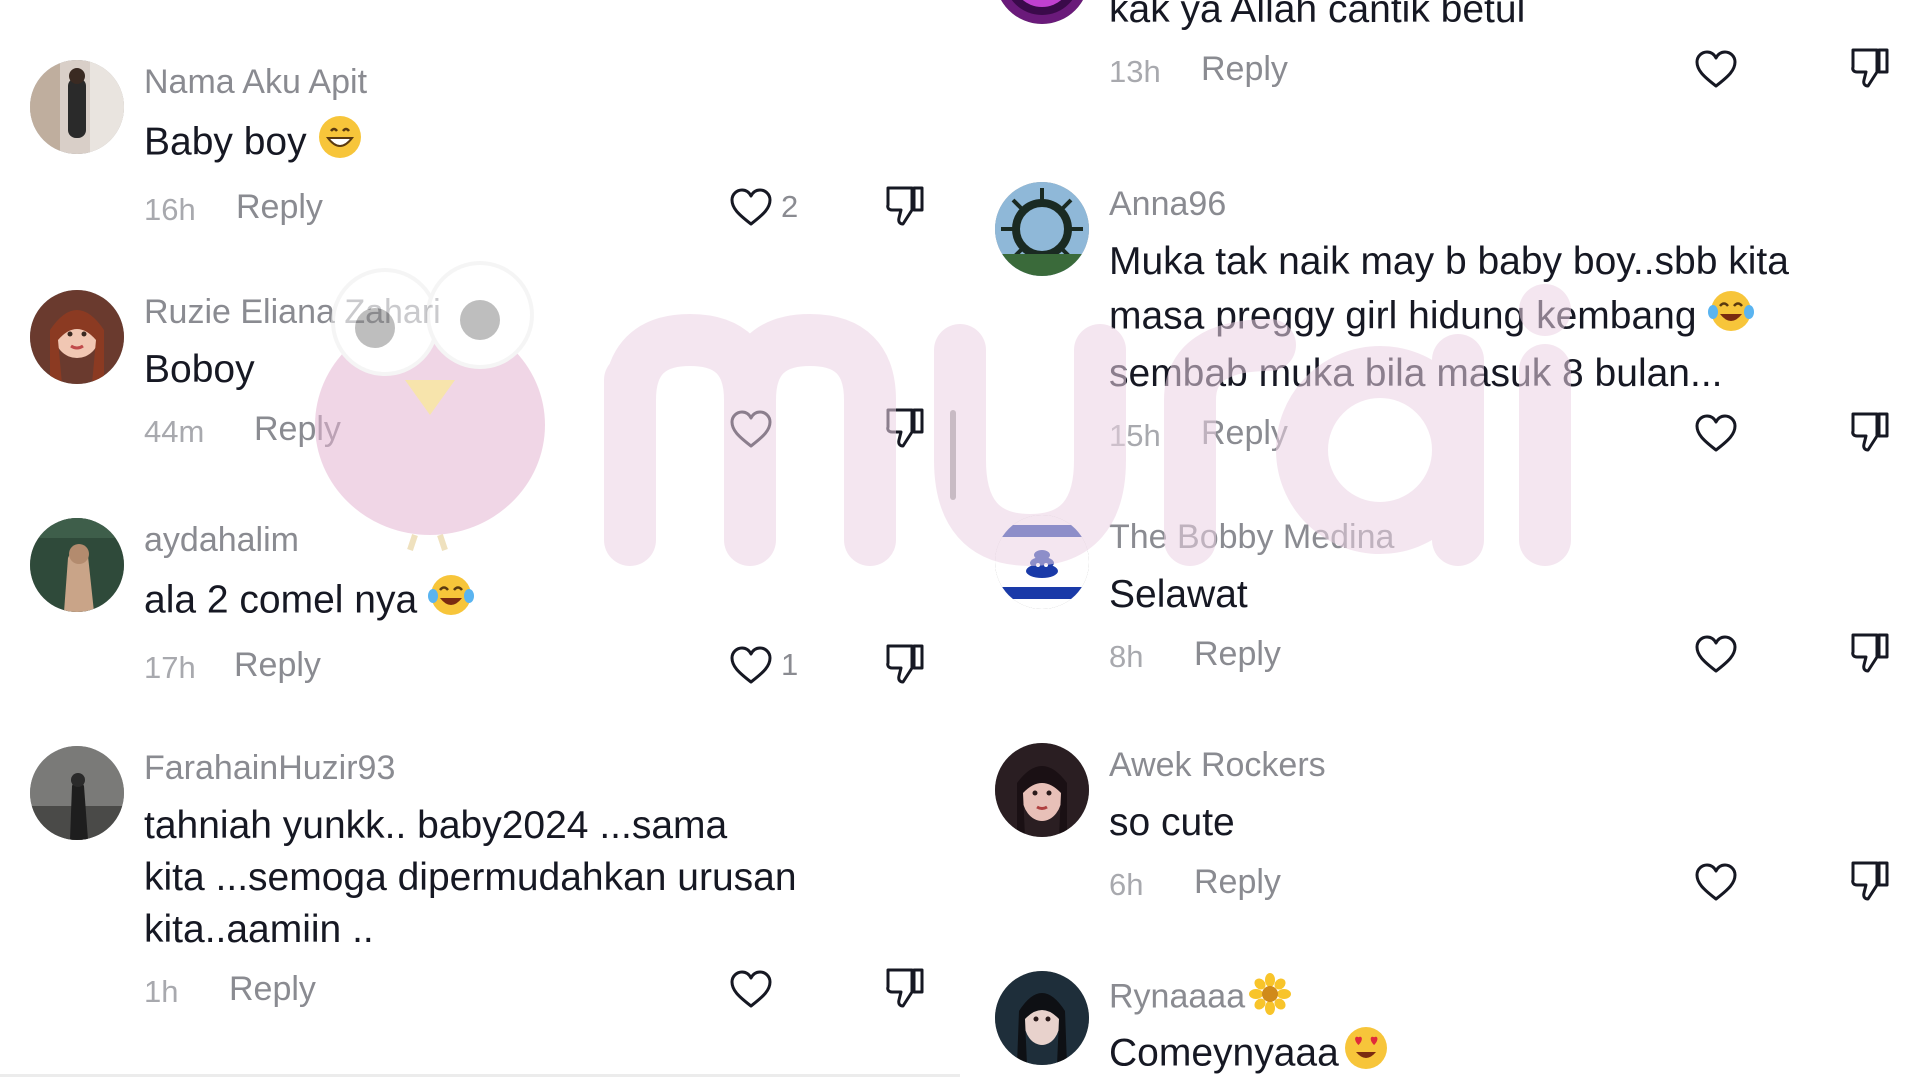 The height and width of the screenshot is (1080, 1920). What do you see at coordinates (1504, 765) in the screenshot?
I see `comment-username: Awek Rockers` at bounding box center [1504, 765].